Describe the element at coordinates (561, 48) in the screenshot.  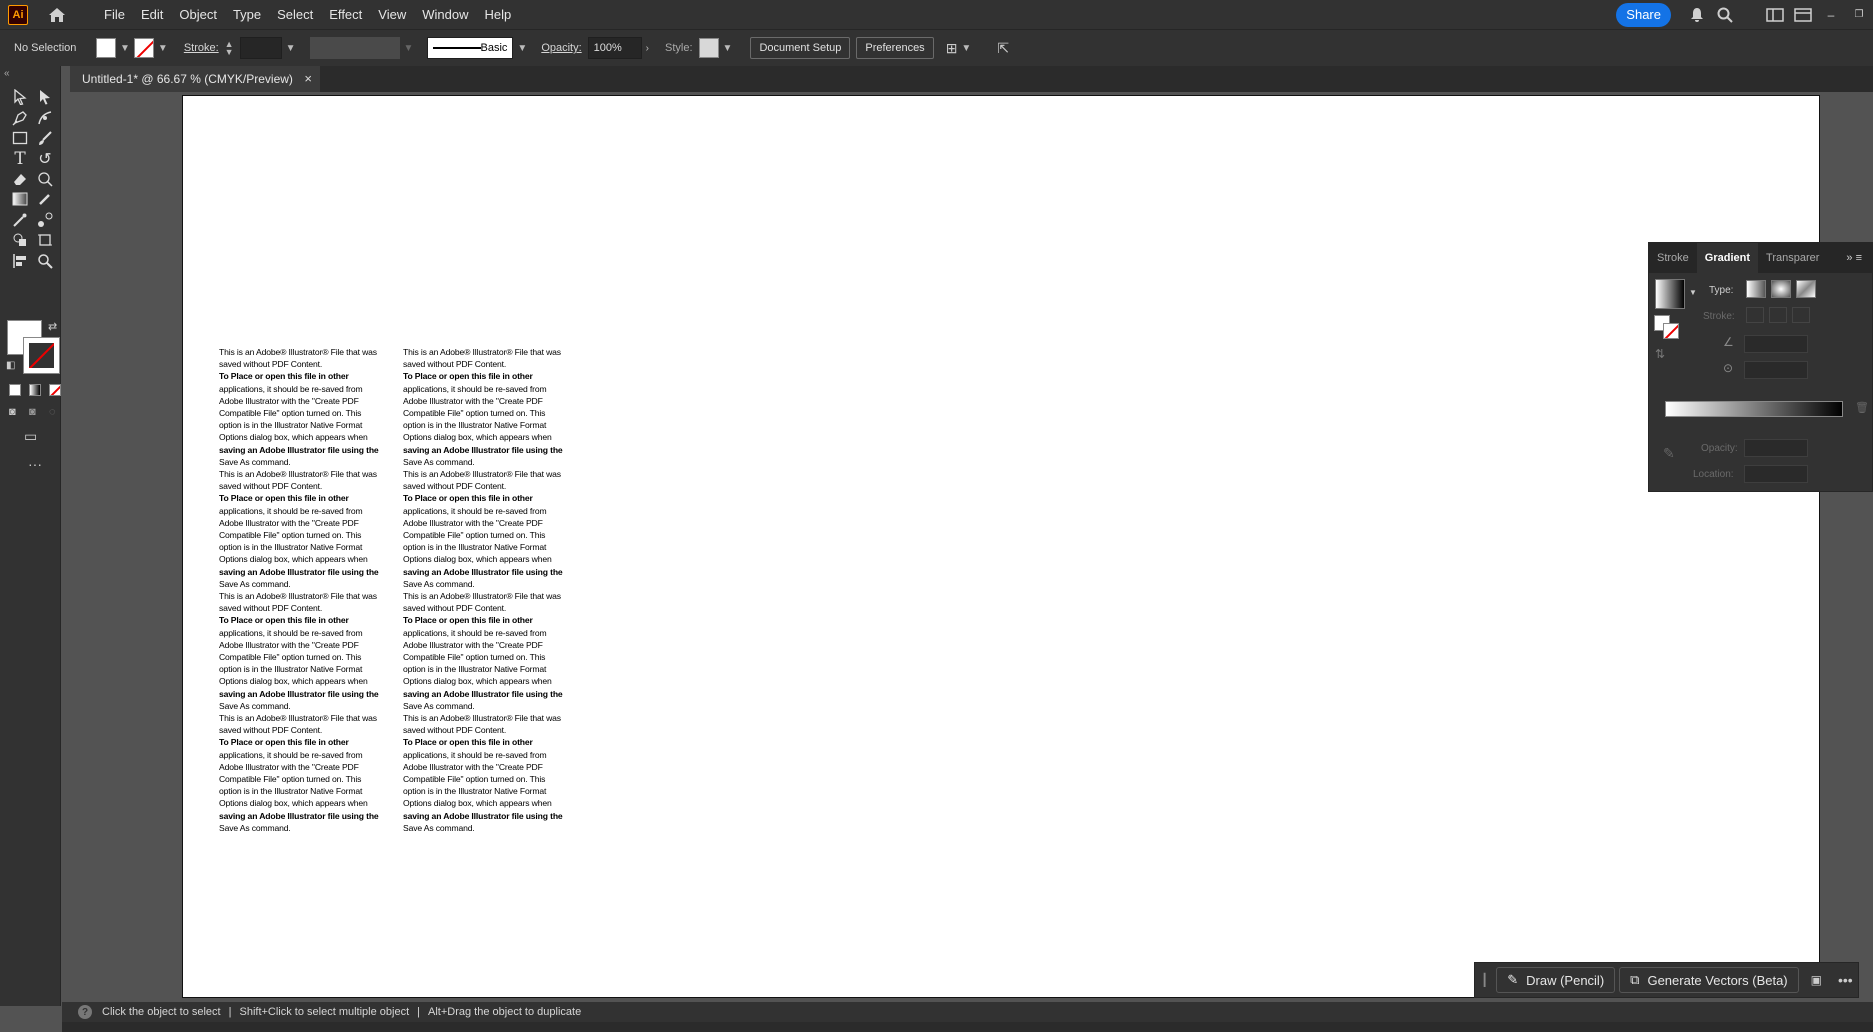
I see `opacity-label: Opacity:` at that location.